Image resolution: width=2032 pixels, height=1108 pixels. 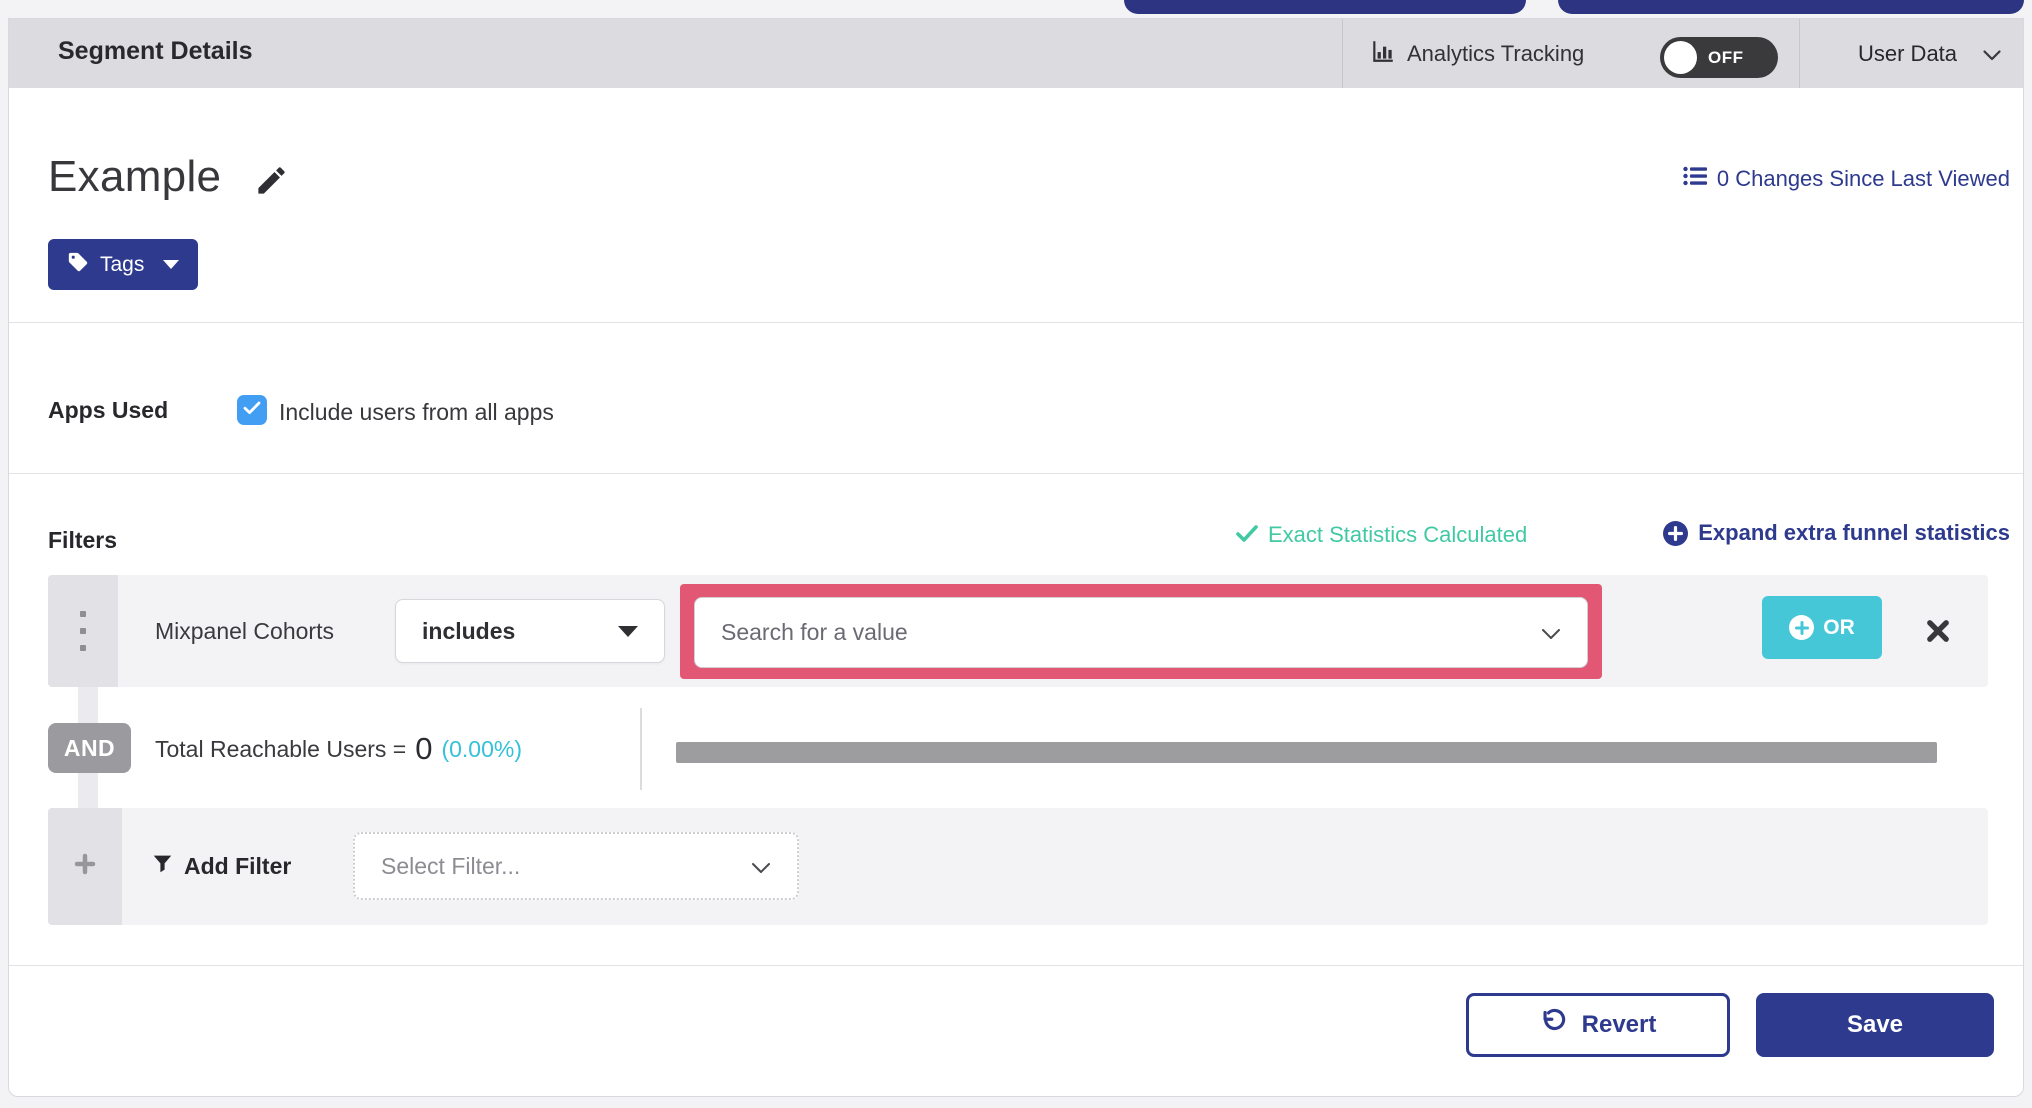 What do you see at coordinates (1383, 54) in the screenshot?
I see `bar-chart-icon` at bounding box center [1383, 54].